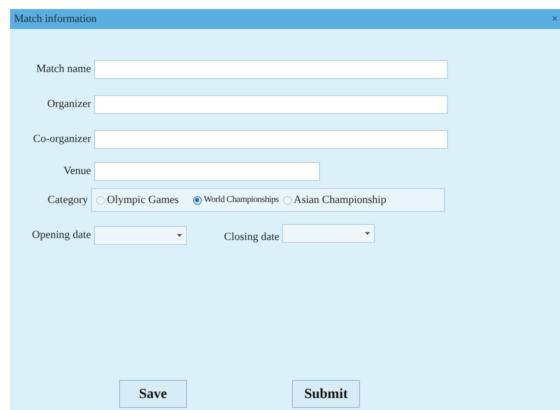  Describe the element at coordinates (153, 394) in the screenshot. I see `action-button: Save` at that location.